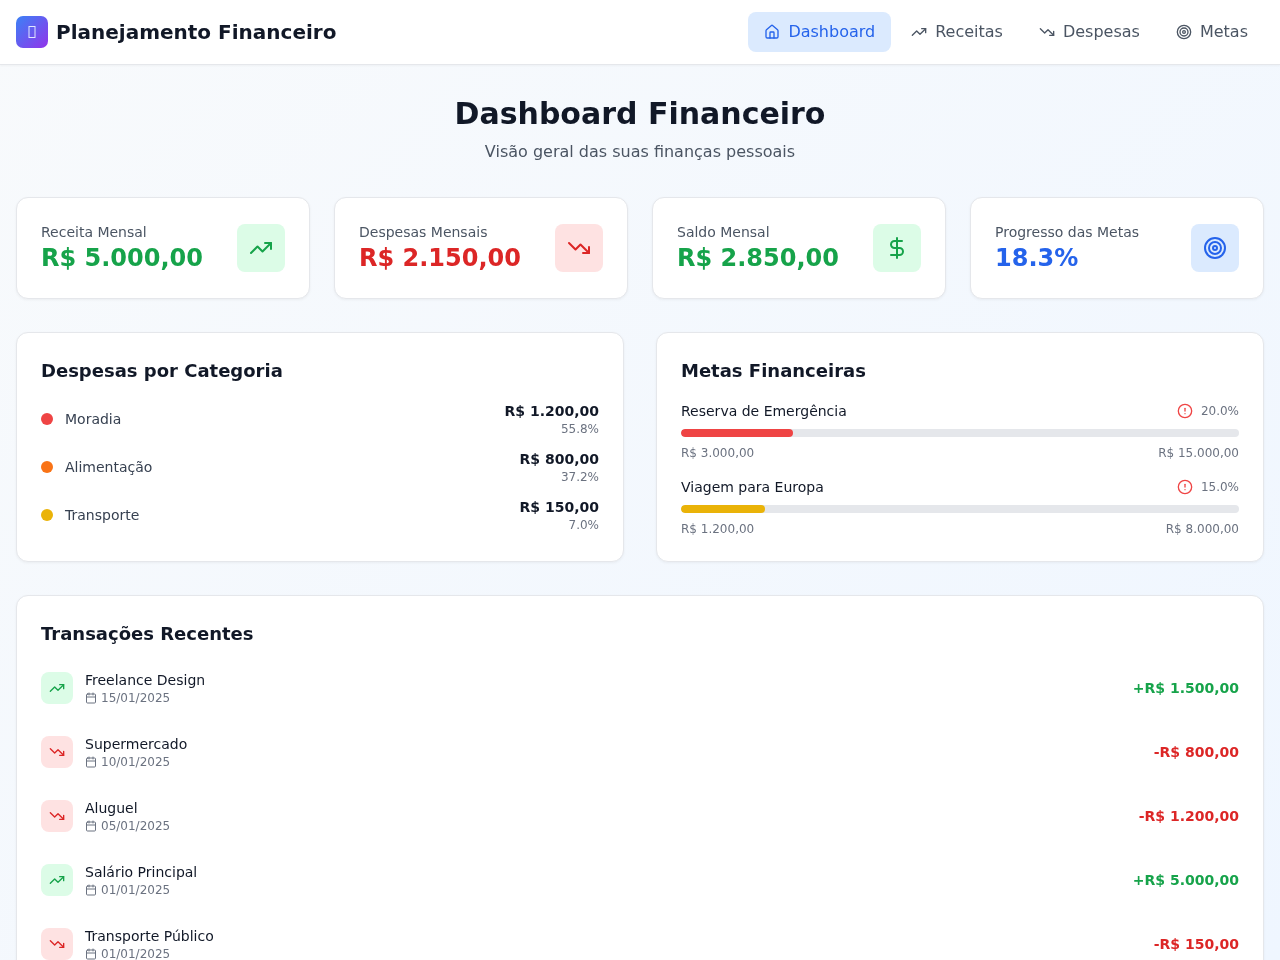 The width and height of the screenshot is (1280, 960). What do you see at coordinates (1037, 258) in the screenshot?
I see `stat-value: 18.3%` at bounding box center [1037, 258].